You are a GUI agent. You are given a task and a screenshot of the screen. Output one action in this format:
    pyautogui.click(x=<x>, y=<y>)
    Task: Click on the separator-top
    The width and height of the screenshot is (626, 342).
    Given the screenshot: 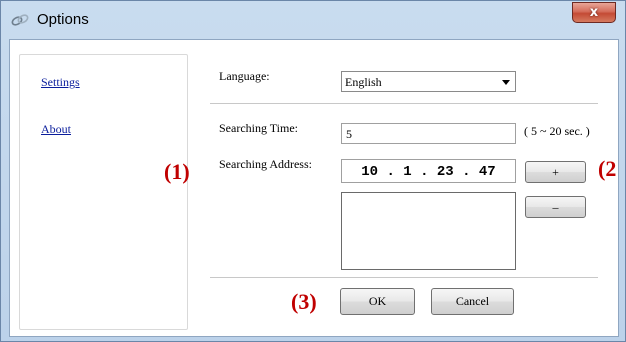 What is the action you would take?
    pyautogui.click(x=404, y=103)
    